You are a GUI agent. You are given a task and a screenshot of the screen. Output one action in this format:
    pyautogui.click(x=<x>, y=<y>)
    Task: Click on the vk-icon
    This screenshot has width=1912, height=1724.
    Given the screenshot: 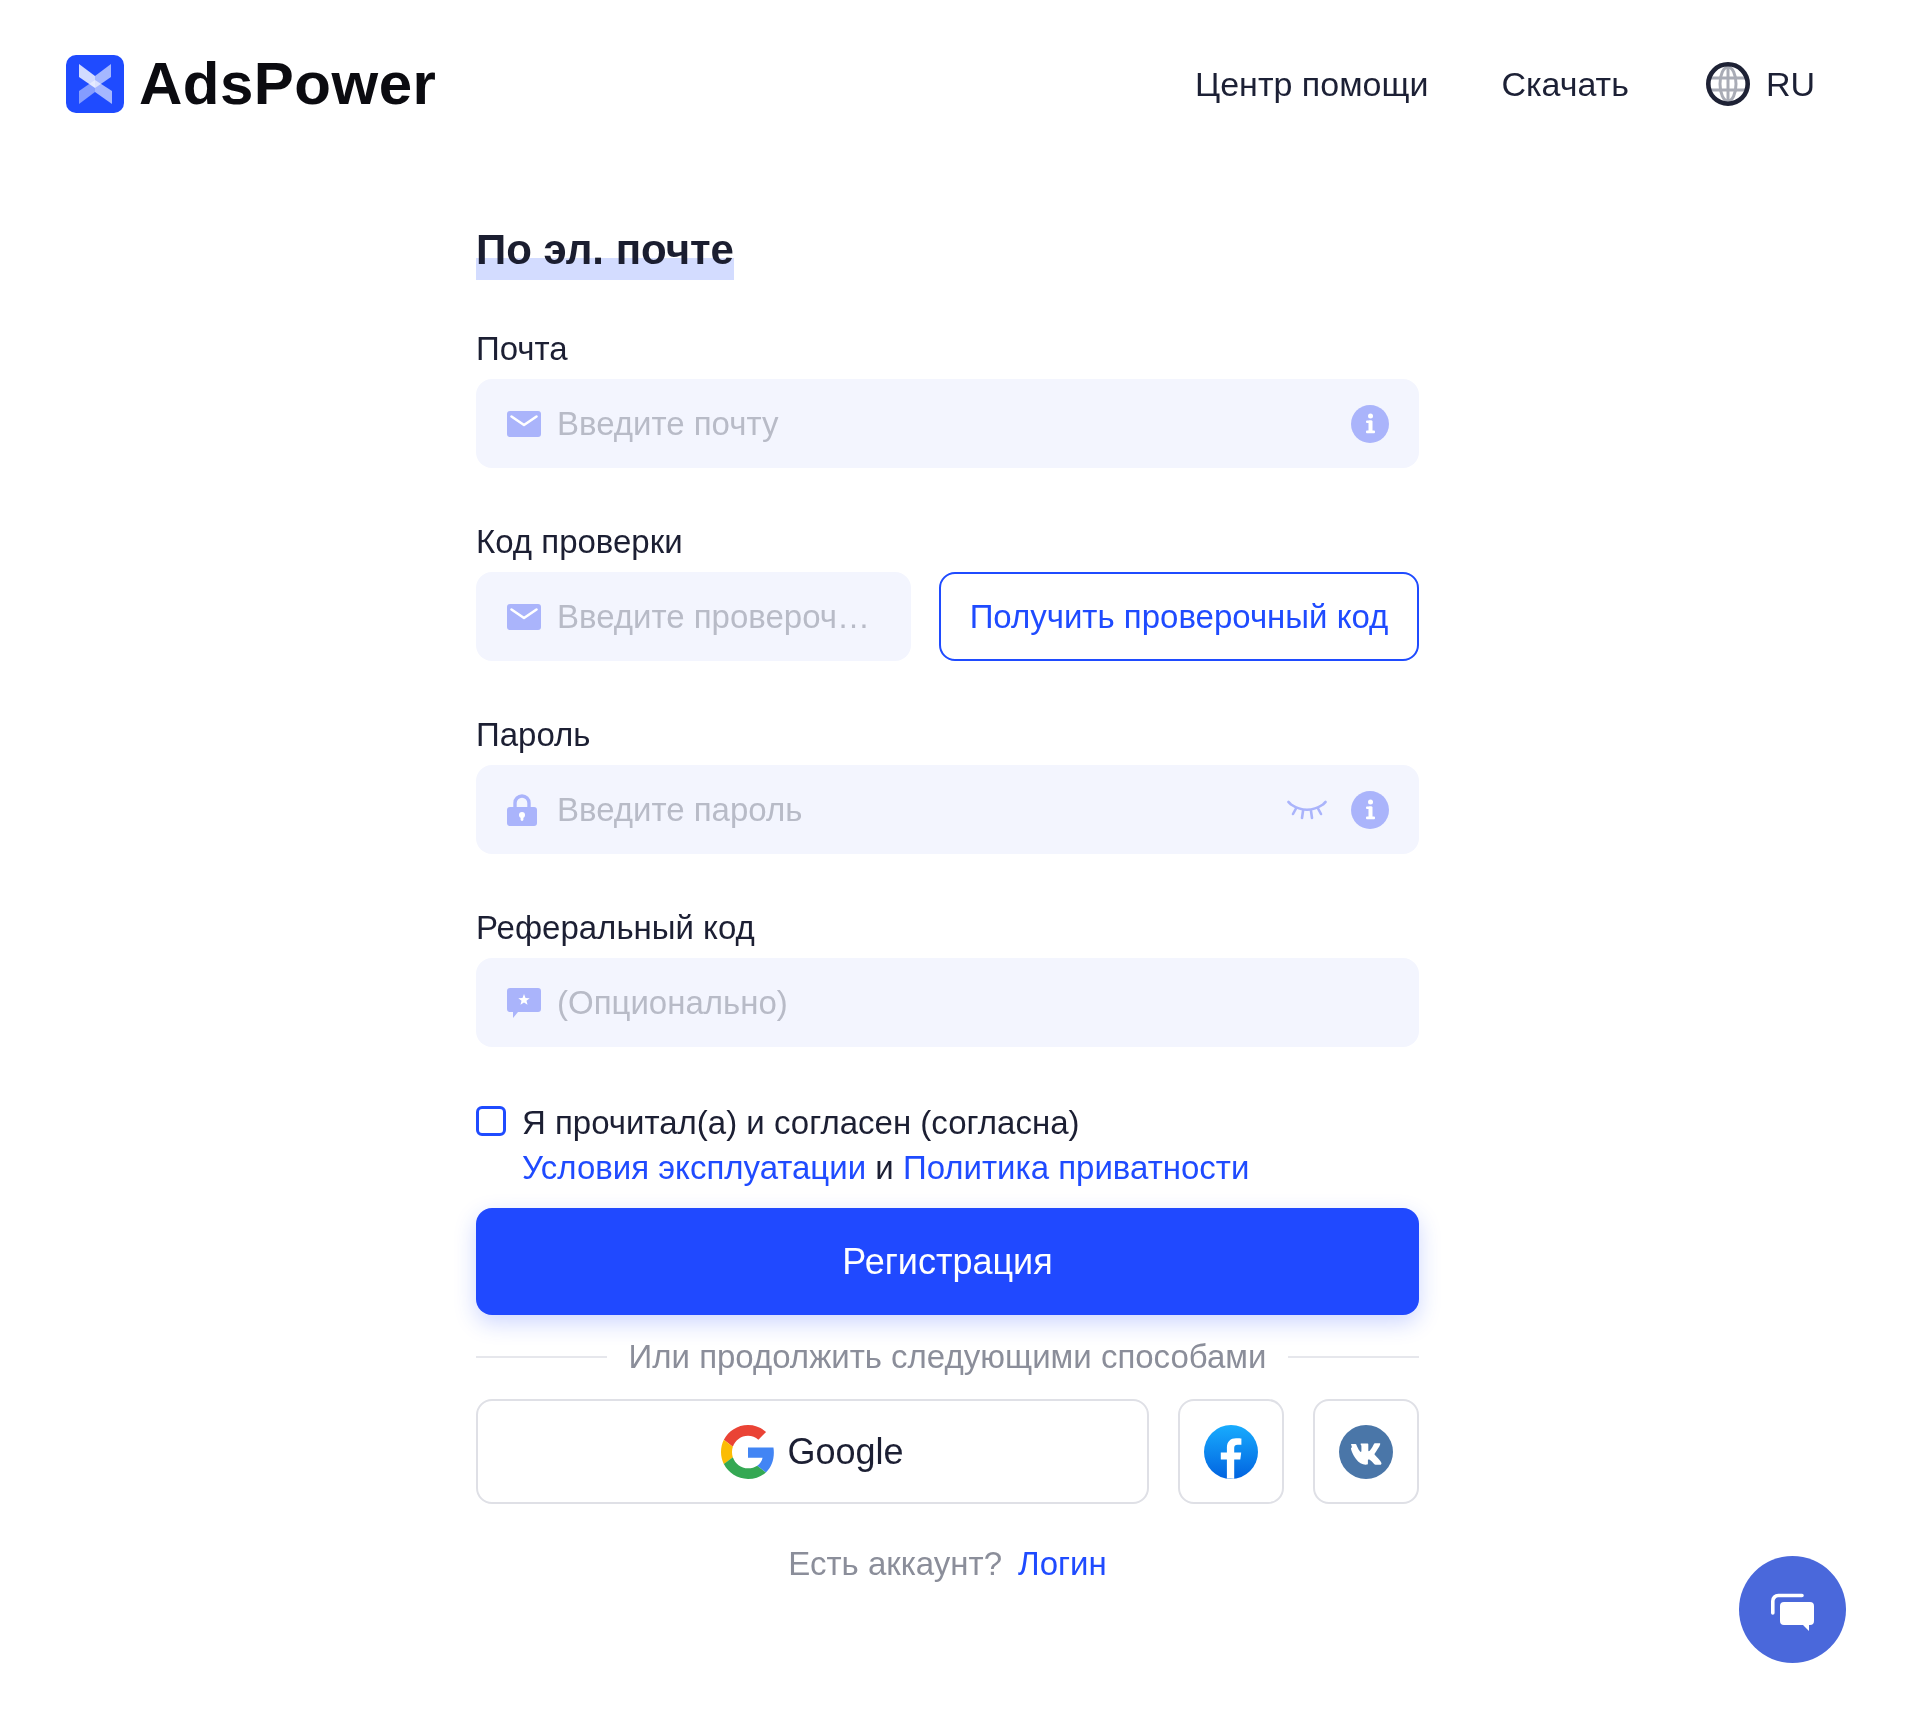 What is the action you would take?
    pyautogui.click(x=1366, y=1451)
    